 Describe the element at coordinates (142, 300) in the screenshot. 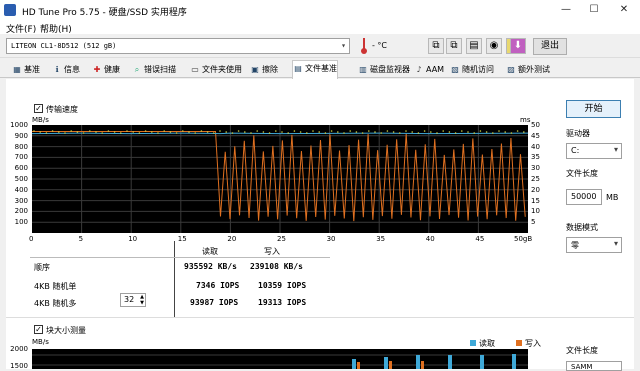

I see `spin-arrows-icon: ▲ ▼` at that location.